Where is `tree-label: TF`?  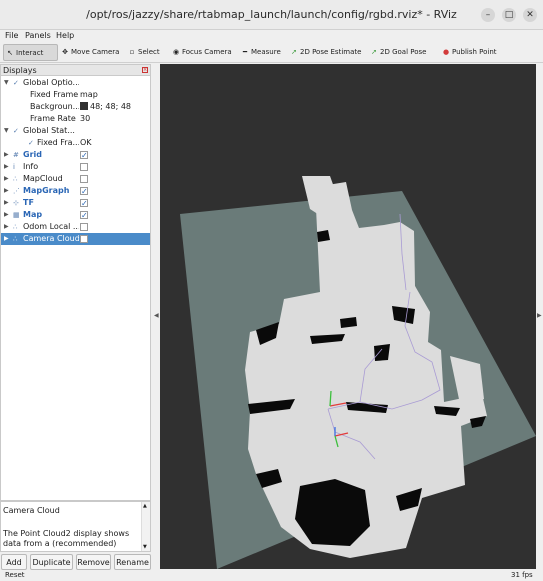
tree-label: TF is located at coordinates (28, 202).